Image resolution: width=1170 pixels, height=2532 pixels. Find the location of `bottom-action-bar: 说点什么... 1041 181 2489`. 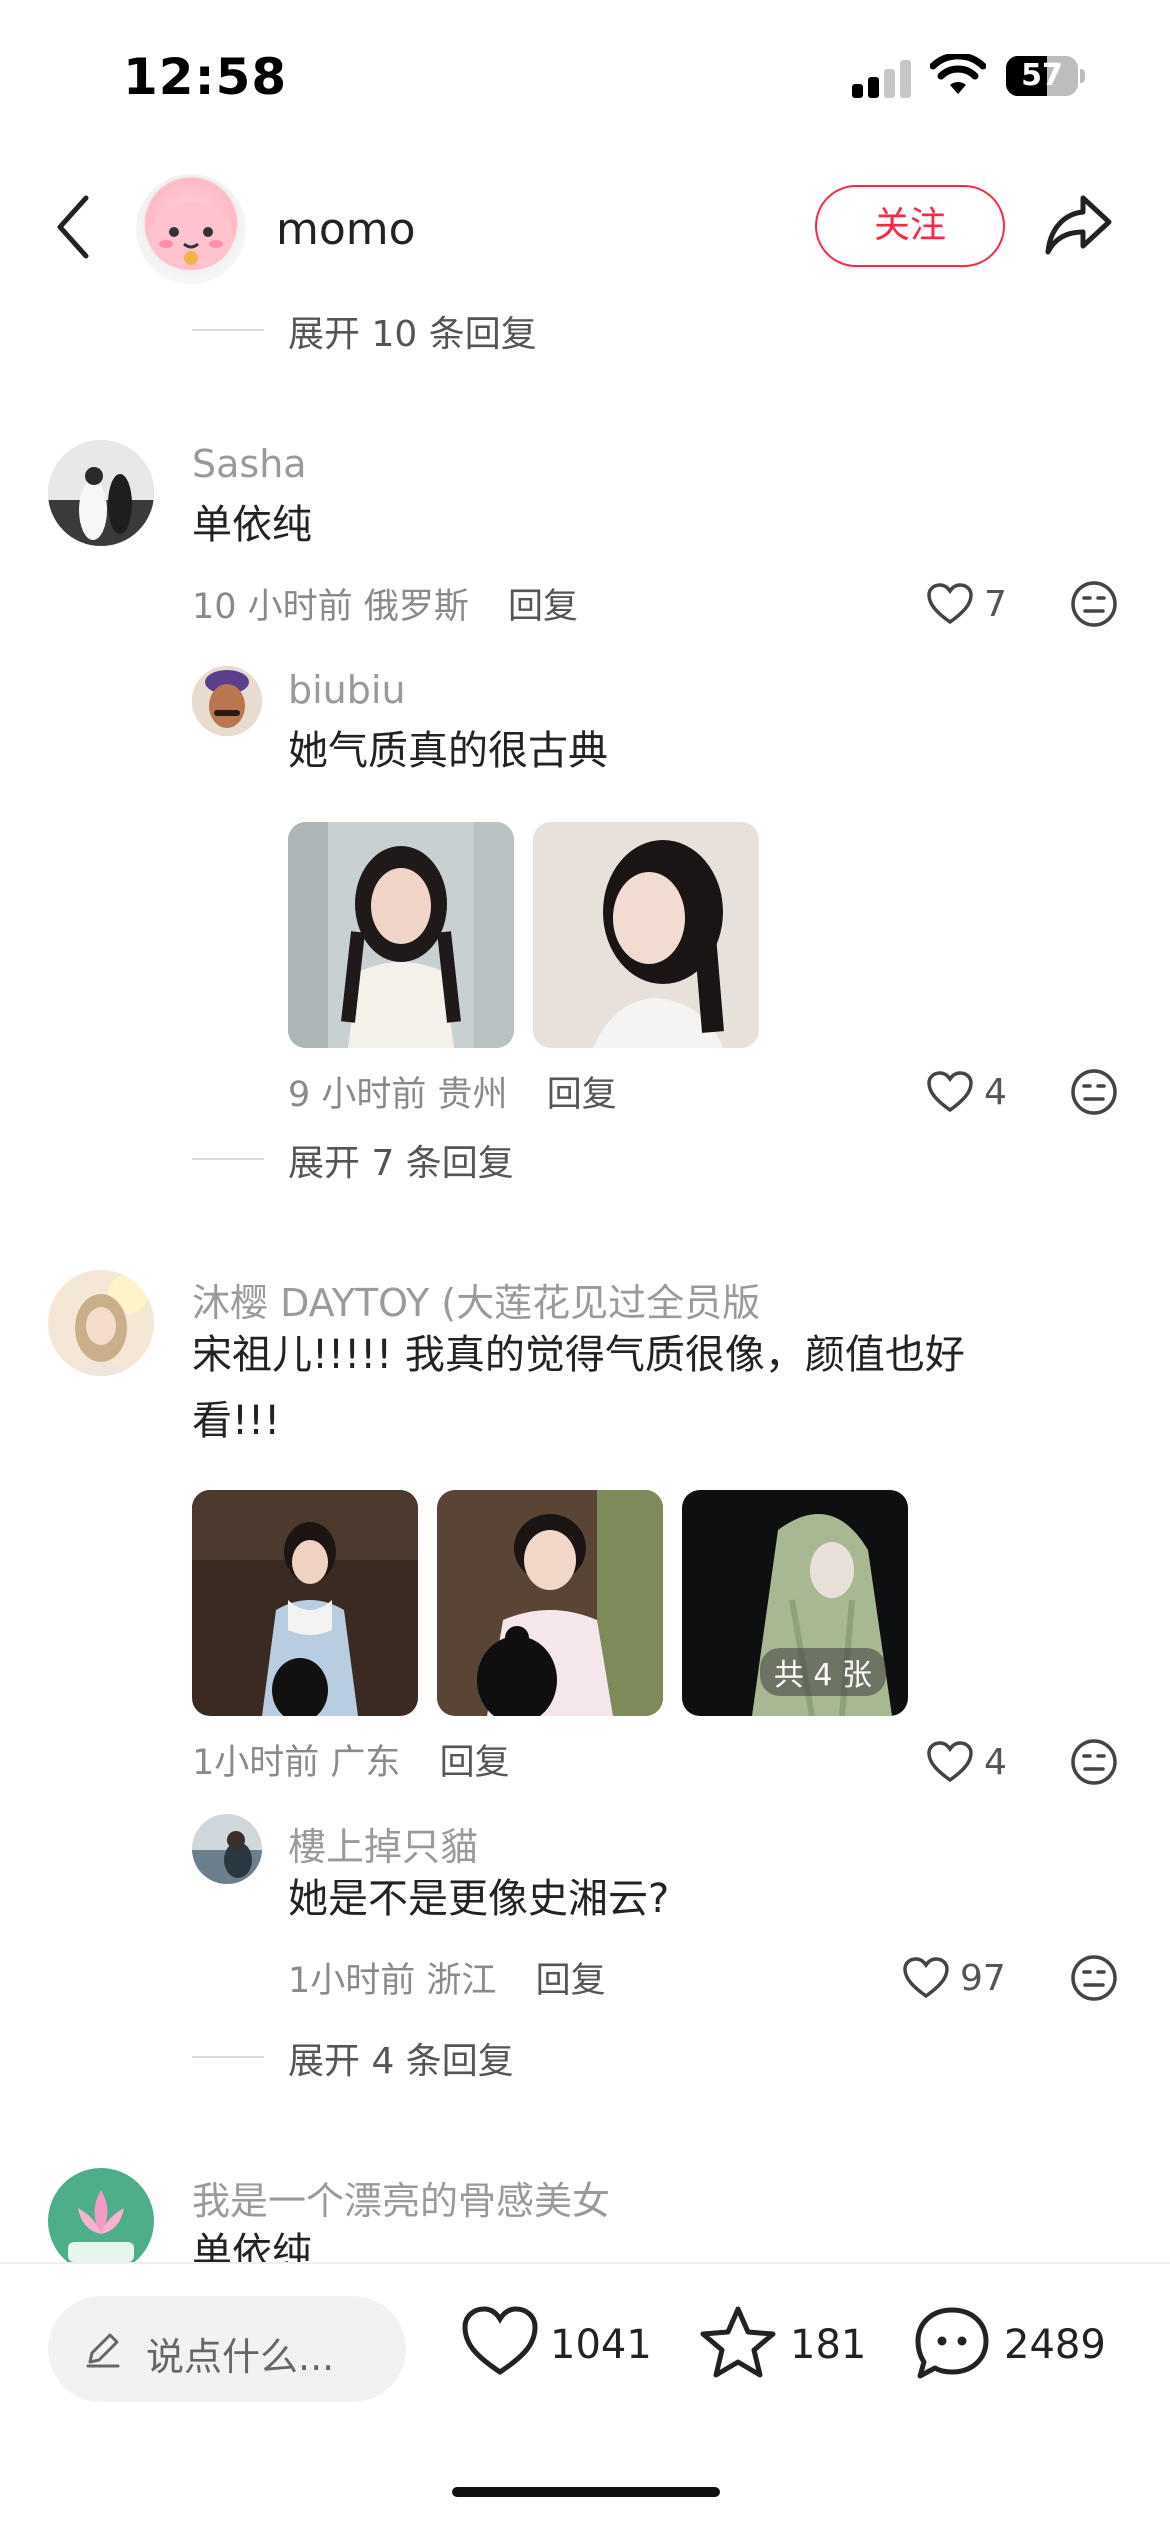

bottom-action-bar: 说点什么... 1041 181 2489 is located at coordinates (585, 2397).